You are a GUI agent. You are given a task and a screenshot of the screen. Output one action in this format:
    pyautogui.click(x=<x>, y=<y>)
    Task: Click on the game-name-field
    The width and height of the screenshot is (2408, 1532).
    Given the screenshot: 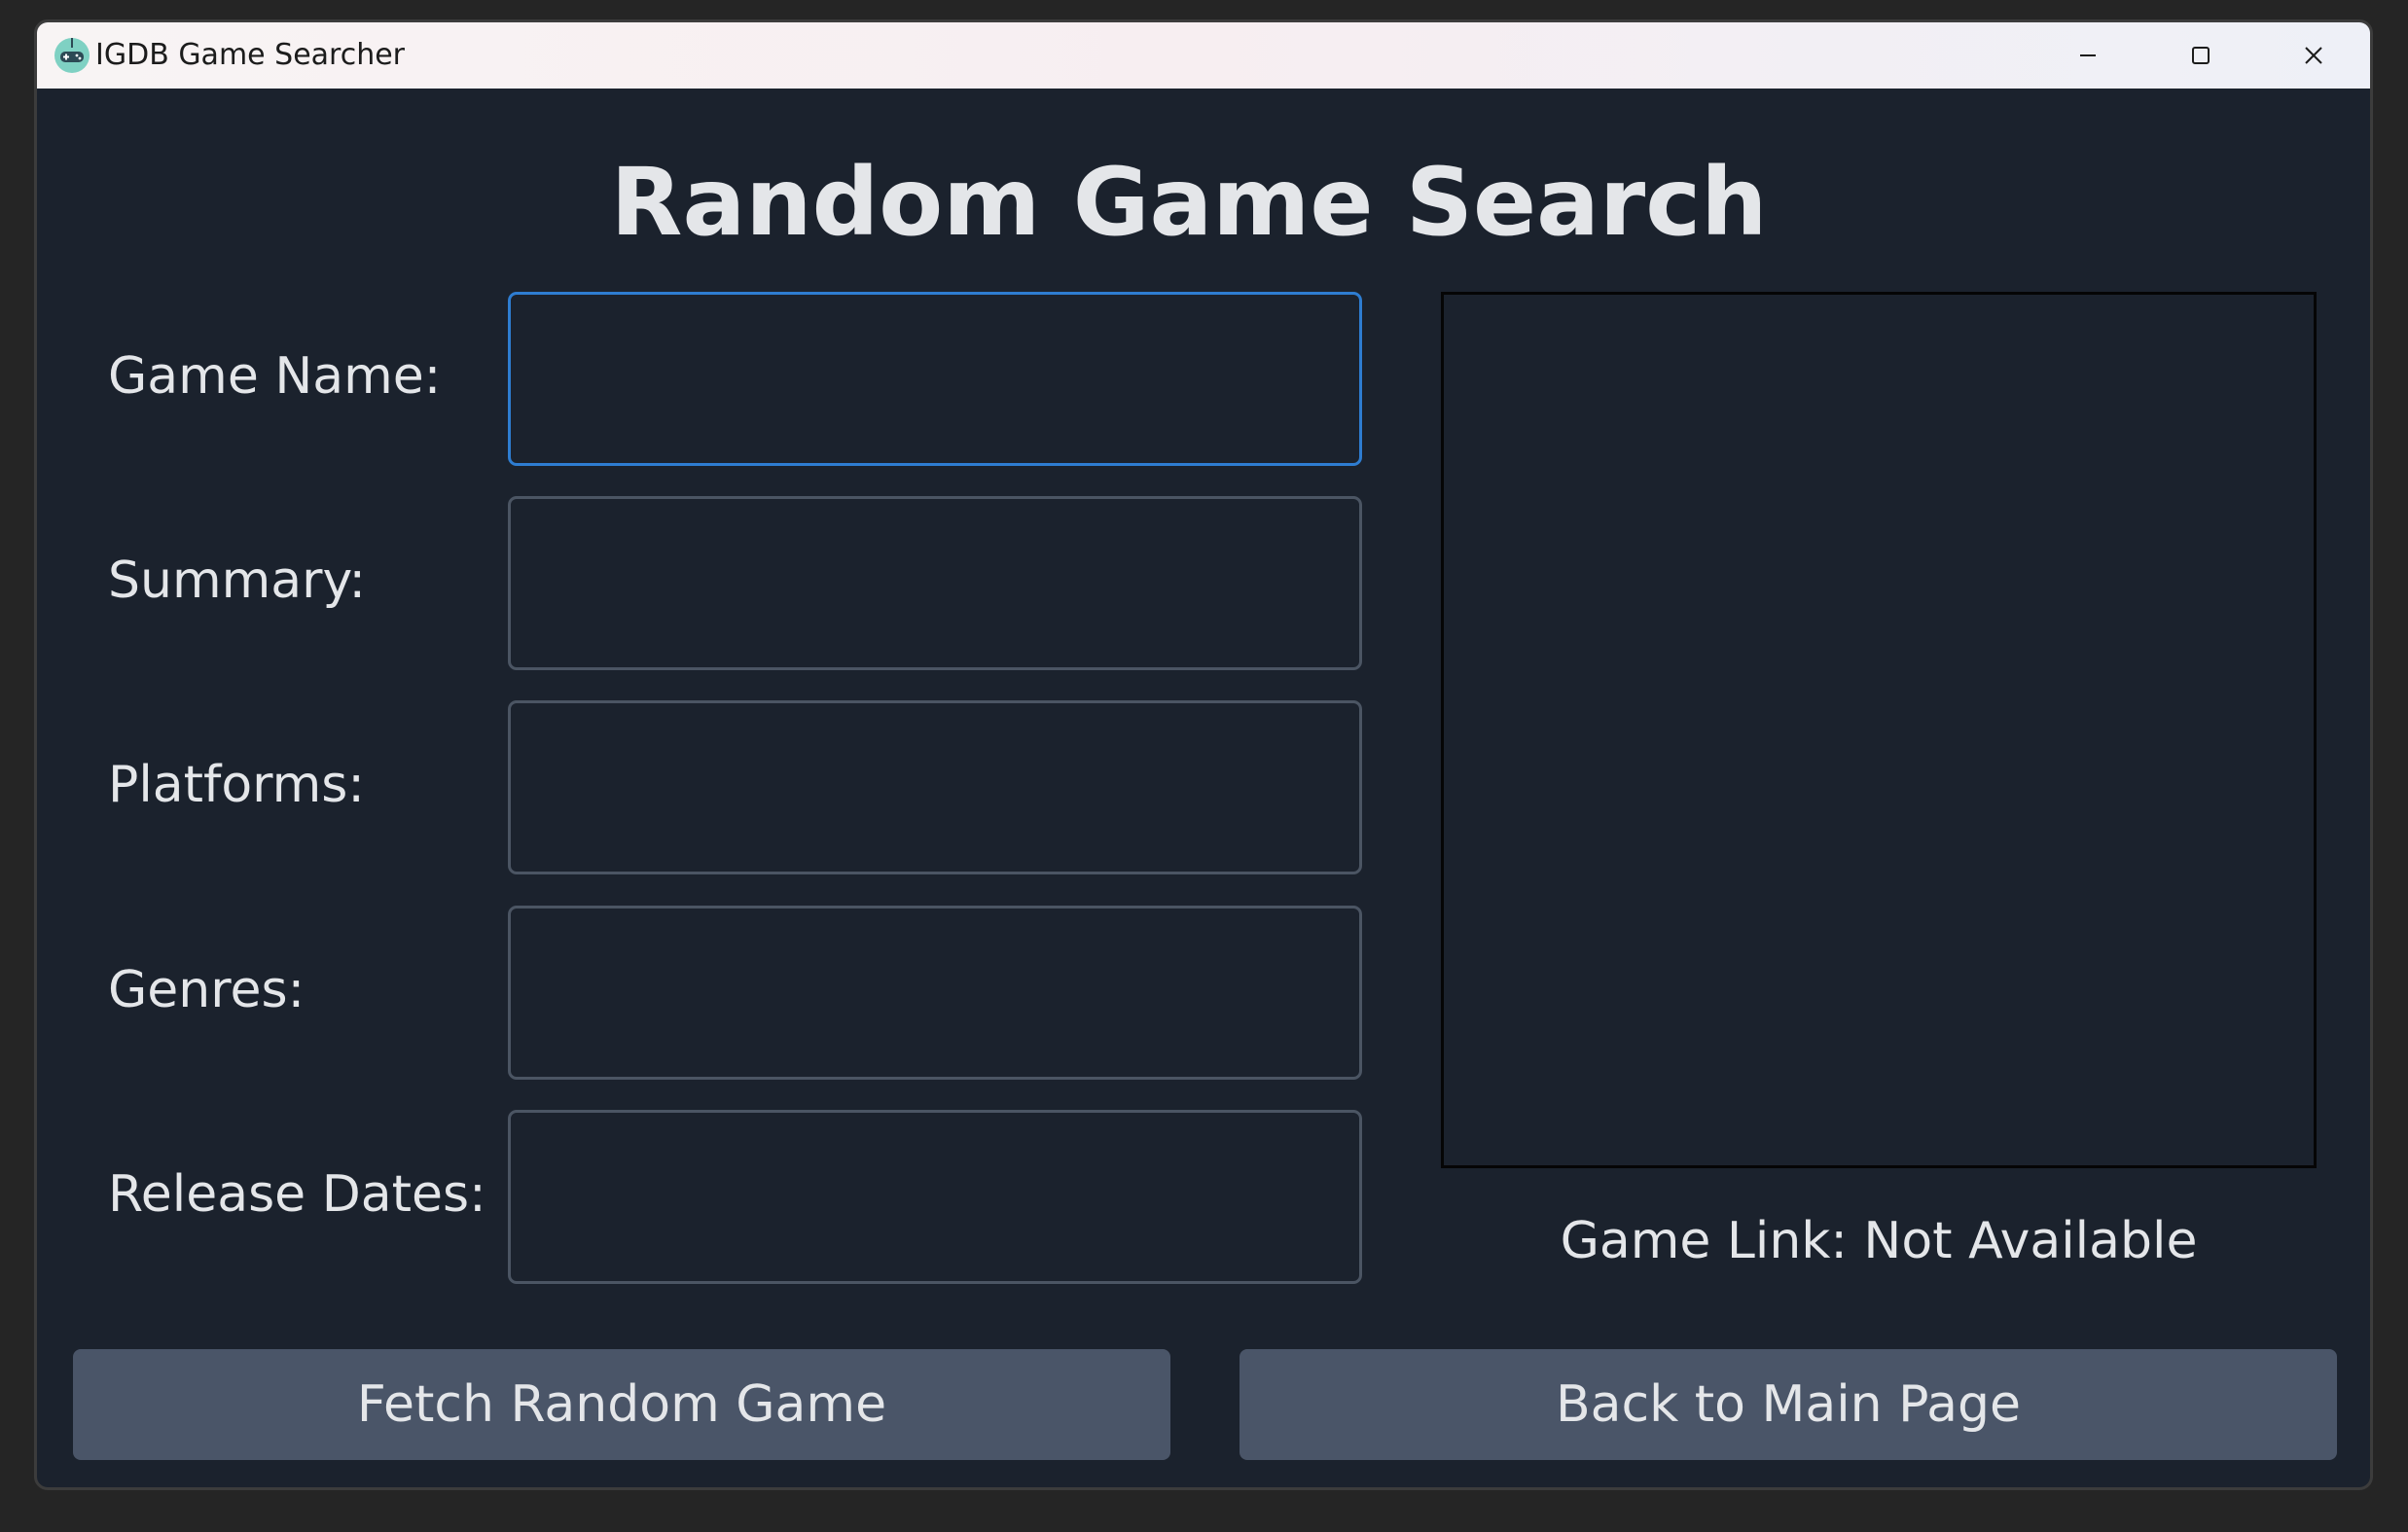 What is the action you would take?
    pyautogui.click(x=935, y=379)
    